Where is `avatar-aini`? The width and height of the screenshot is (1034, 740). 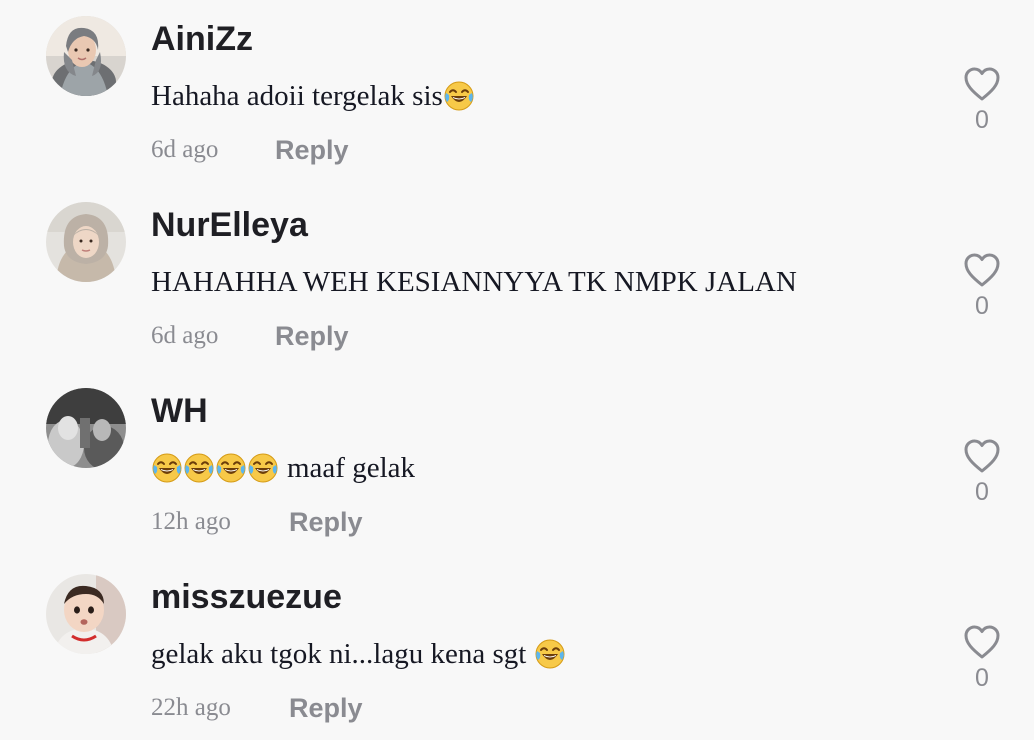
avatar-aini is located at coordinates (86, 56).